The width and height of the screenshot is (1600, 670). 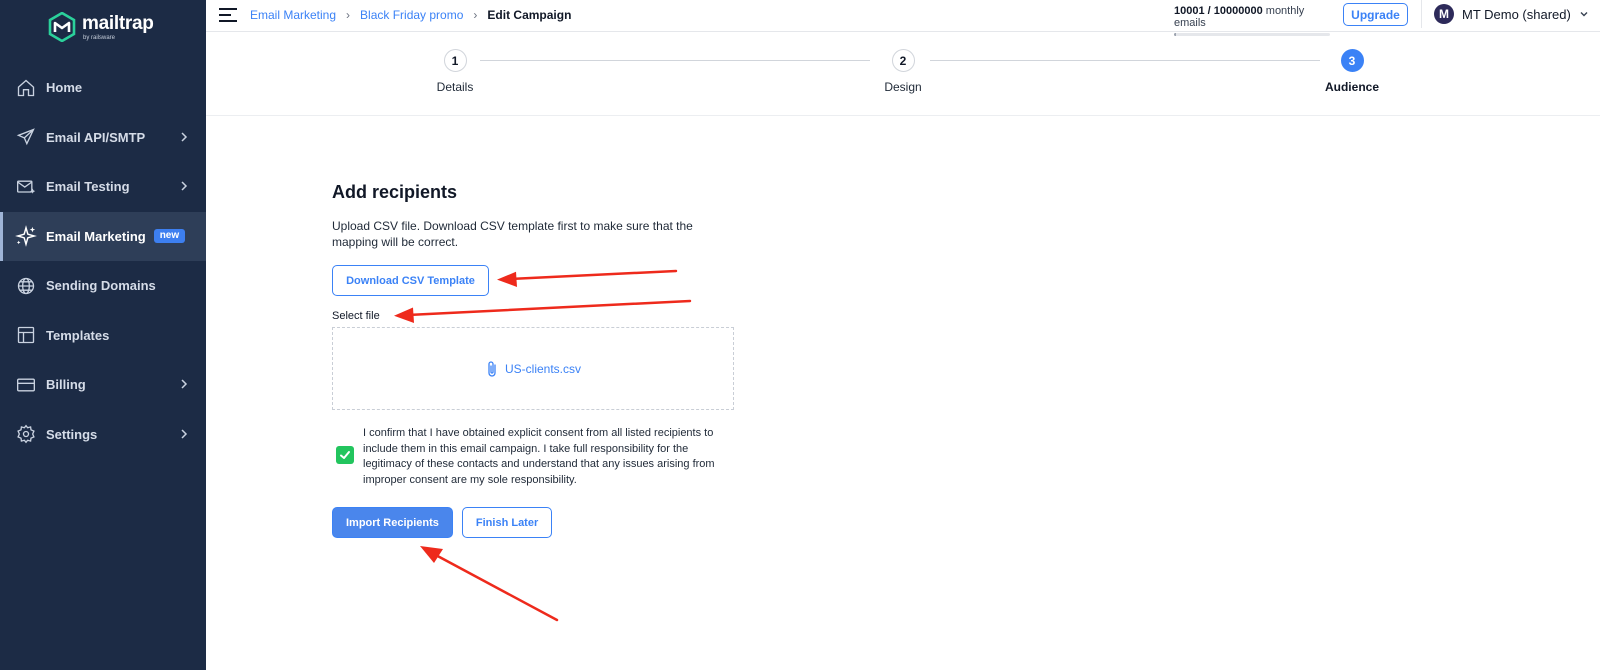 I want to click on sidebar-item-sending-domains: Sending Domains, so click(x=103, y=286).